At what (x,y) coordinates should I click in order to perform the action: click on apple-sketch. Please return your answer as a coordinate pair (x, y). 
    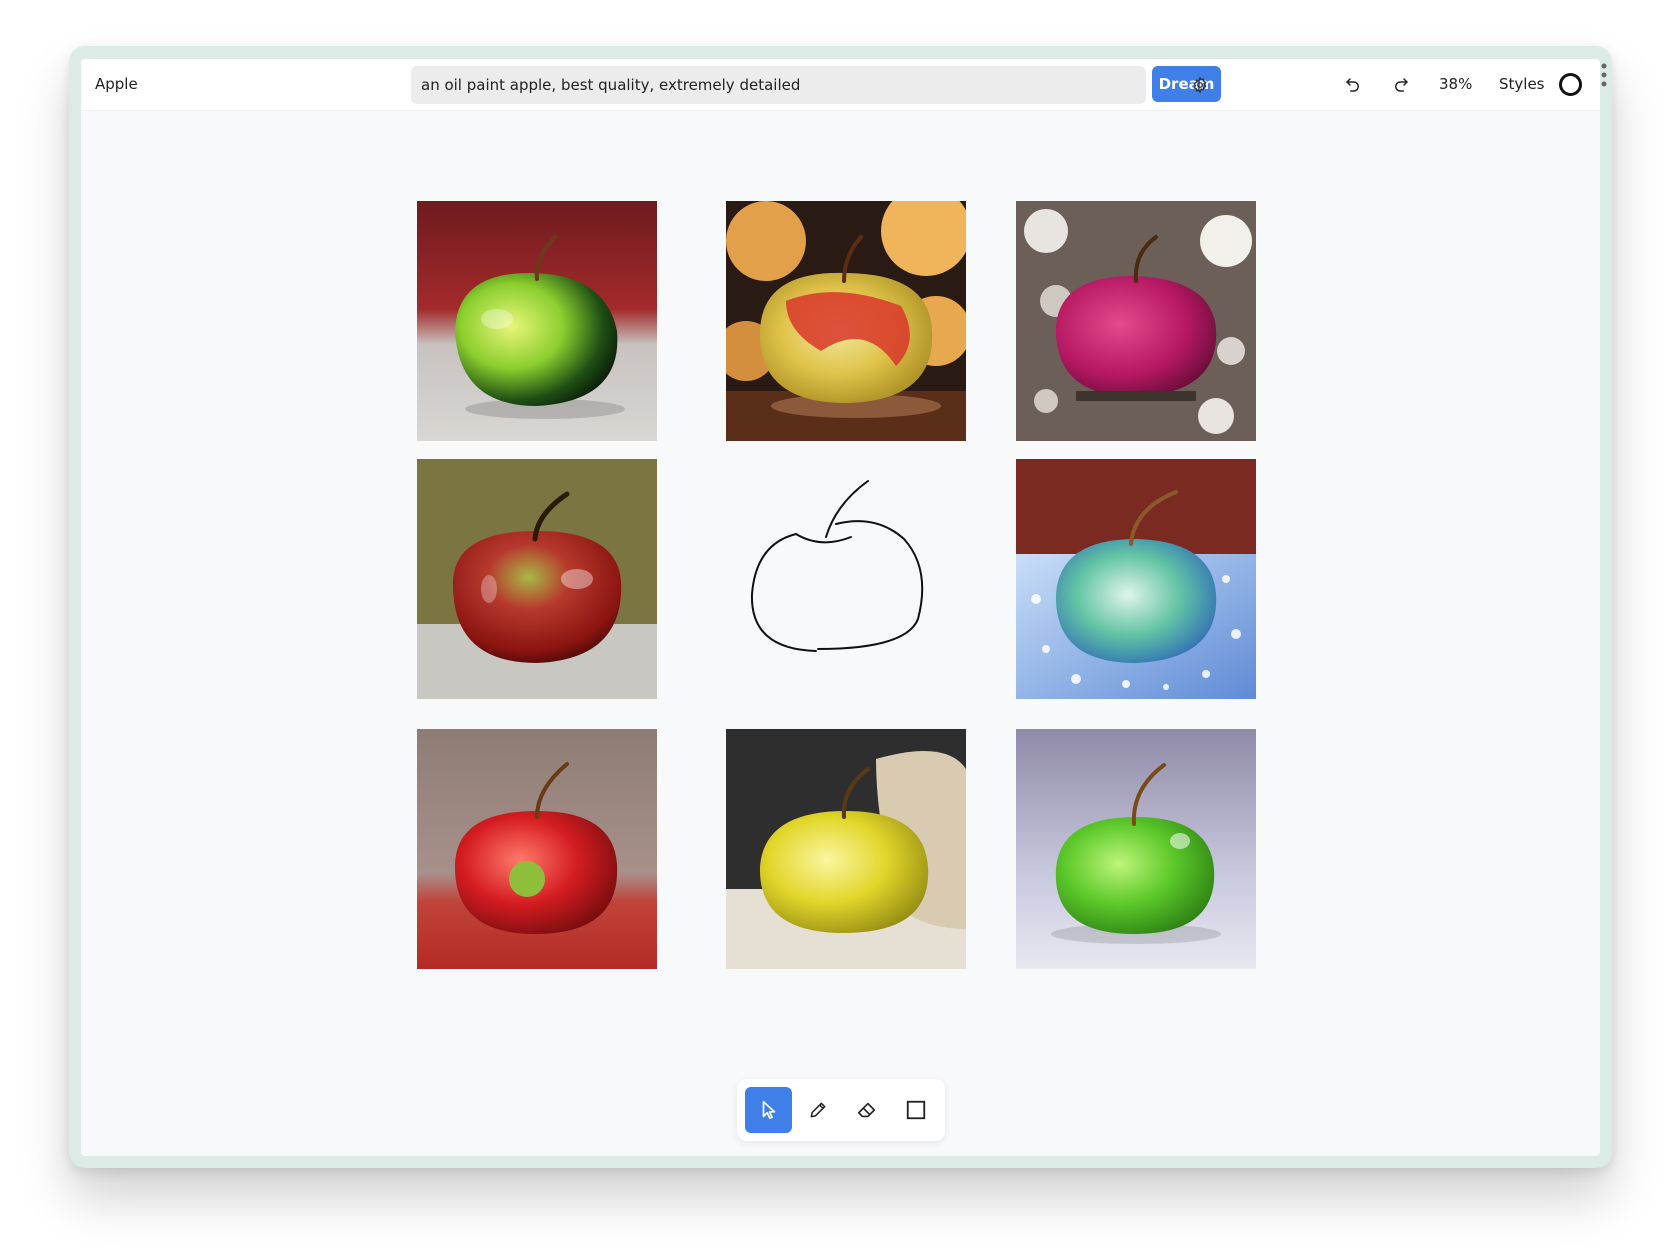
    Looking at the image, I should click on (846, 579).